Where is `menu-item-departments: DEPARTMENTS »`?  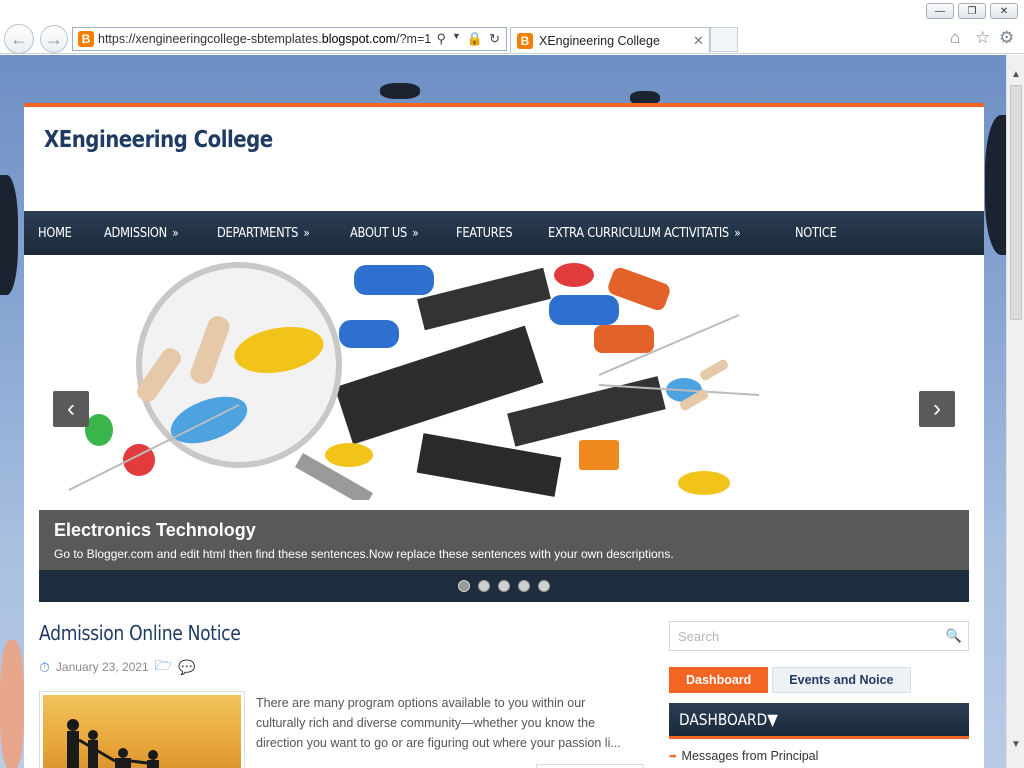 menu-item-departments: DEPARTMENTS » is located at coordinates (263, 233).